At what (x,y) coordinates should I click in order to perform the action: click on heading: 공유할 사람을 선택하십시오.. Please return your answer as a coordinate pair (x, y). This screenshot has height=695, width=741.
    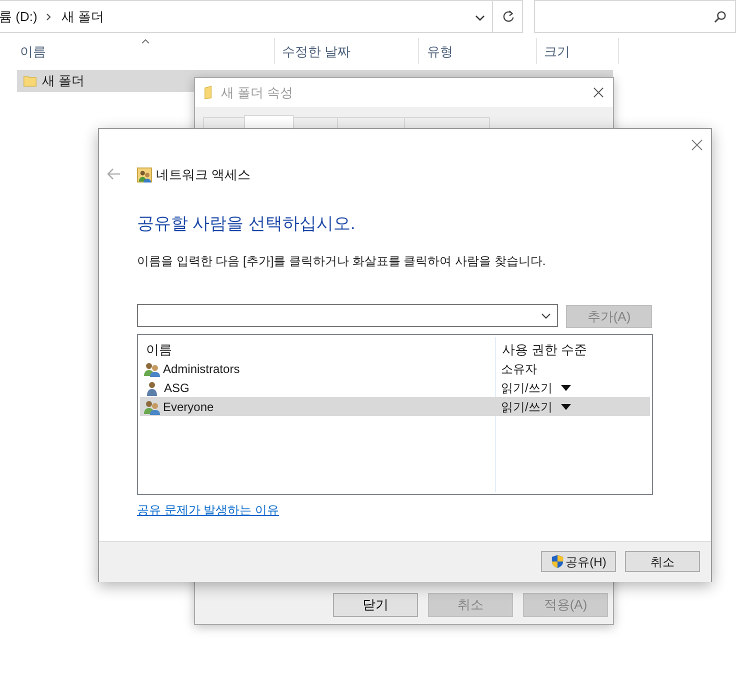
    Looking at the image, I should click on (246, 224).